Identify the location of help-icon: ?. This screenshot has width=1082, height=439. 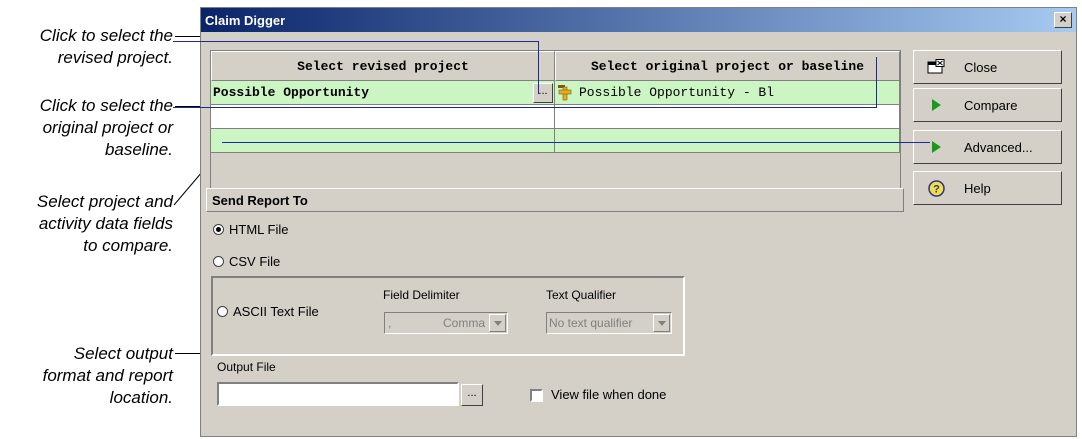
(936, 188).